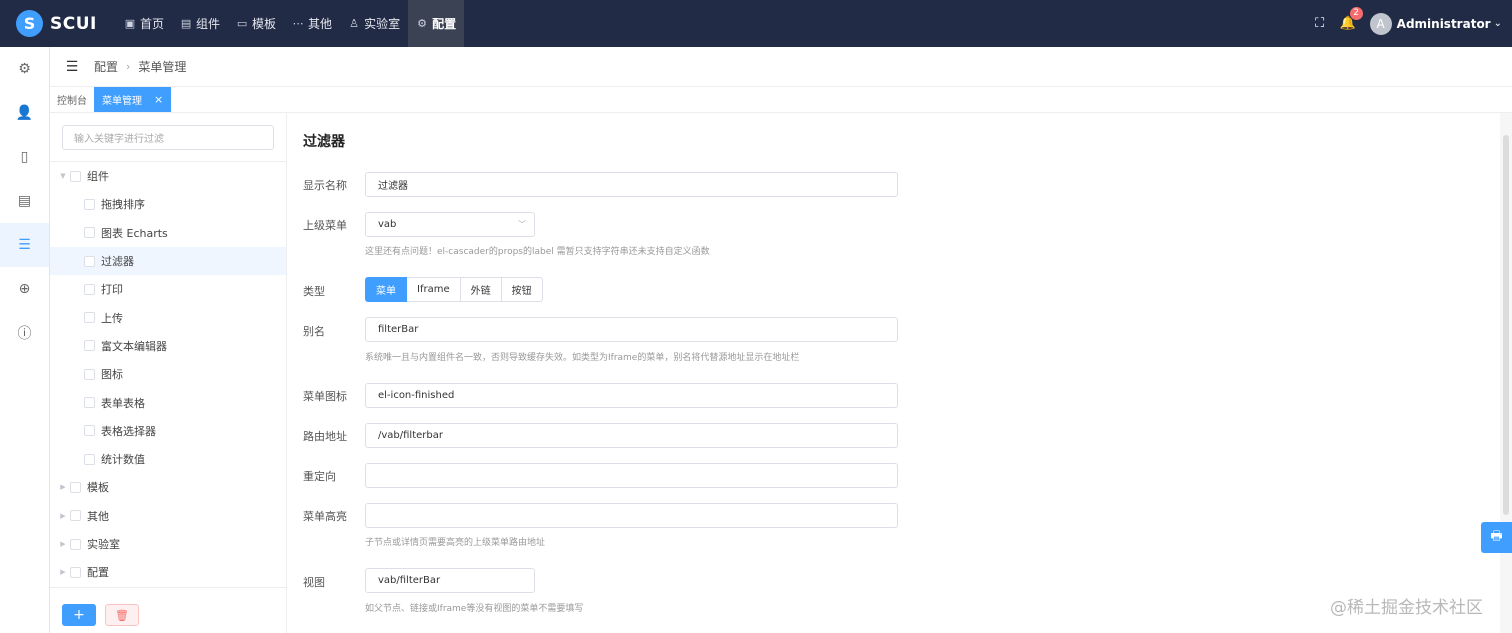  I want to click on tag-menu-management: 菜单管理 ×, so click(133, 99).